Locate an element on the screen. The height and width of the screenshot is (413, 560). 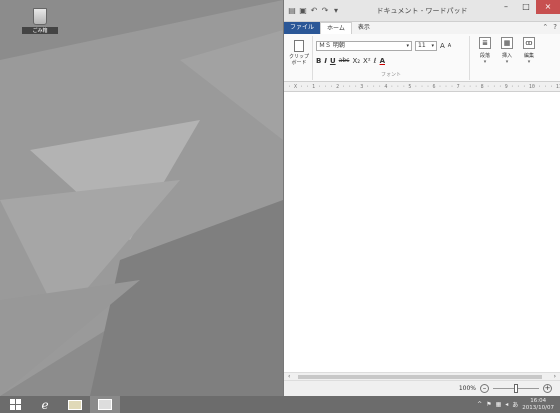
volume-icon: ◂ is located at coordinates (506, 404).